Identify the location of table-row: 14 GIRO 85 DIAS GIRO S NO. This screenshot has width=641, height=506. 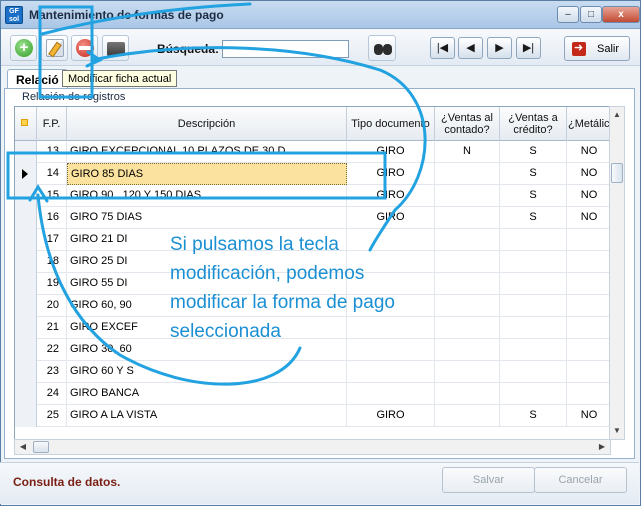
(312, 174).